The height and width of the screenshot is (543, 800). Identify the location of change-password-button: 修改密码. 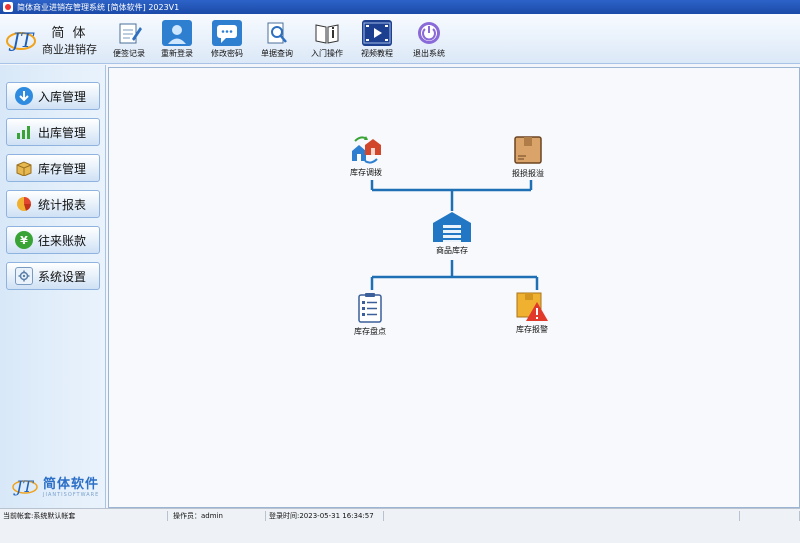
(227, 40).